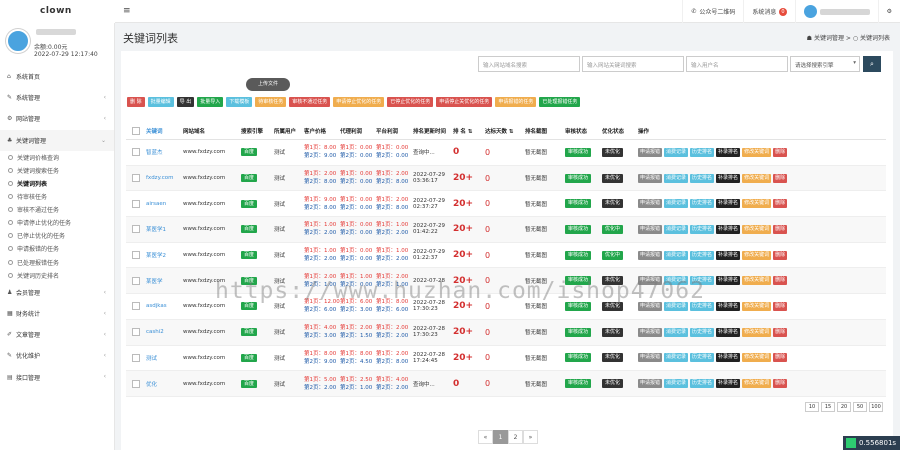  What do you see at coordinates (57, 97) in the screenshot?
I see `sidebar-item: ✎ 系统管理 ‹` at bounding box center [57, 97].